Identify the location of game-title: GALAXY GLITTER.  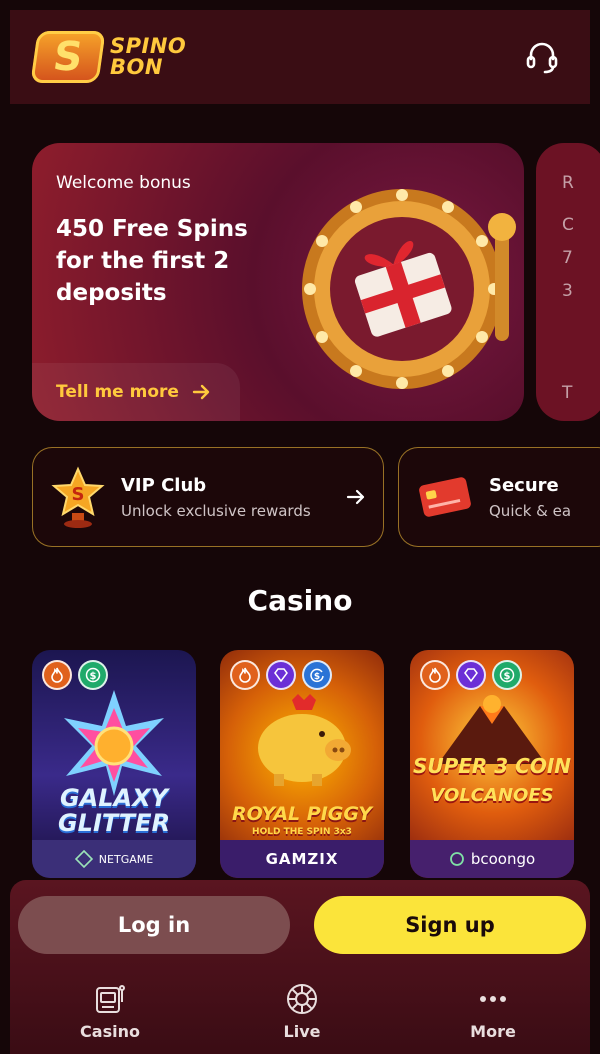
(114, 811).